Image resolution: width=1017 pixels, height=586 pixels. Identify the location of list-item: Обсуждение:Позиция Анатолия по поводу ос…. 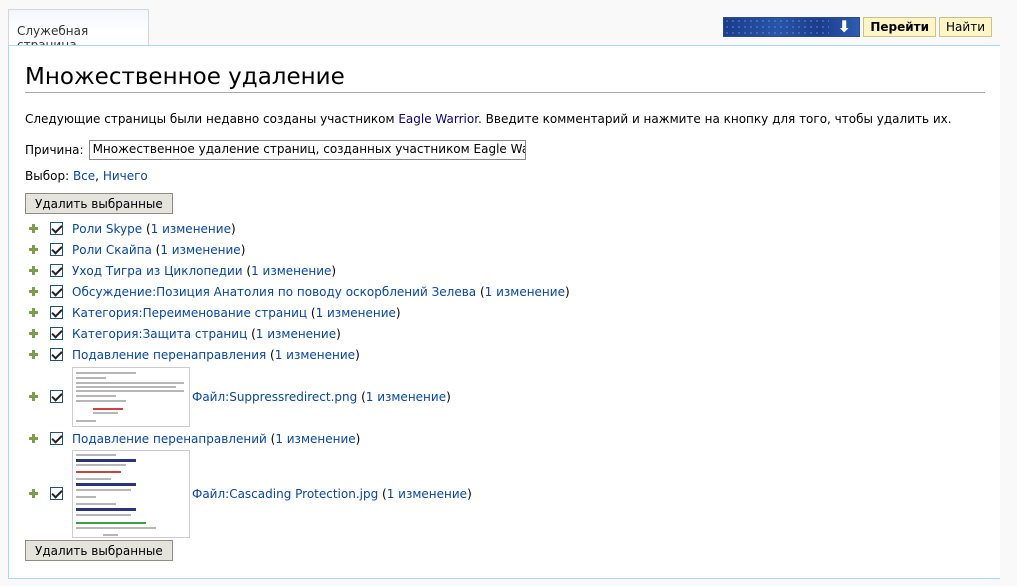
(504, 291).